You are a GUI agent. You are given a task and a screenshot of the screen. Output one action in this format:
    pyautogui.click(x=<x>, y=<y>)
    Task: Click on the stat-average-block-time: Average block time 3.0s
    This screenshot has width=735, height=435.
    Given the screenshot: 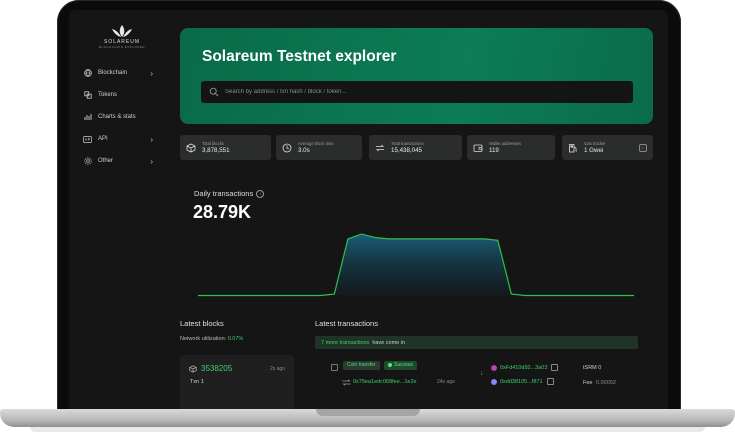 What is the action you would take?
    pyautogui.click(x=319, y=147)
    